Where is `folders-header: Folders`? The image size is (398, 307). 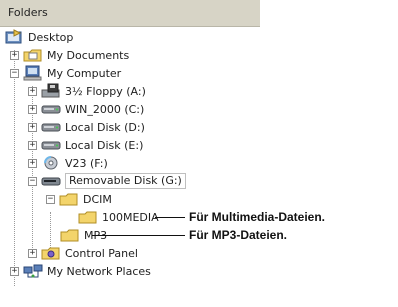 folders-header: Folders is located at coordinates (130, 13).